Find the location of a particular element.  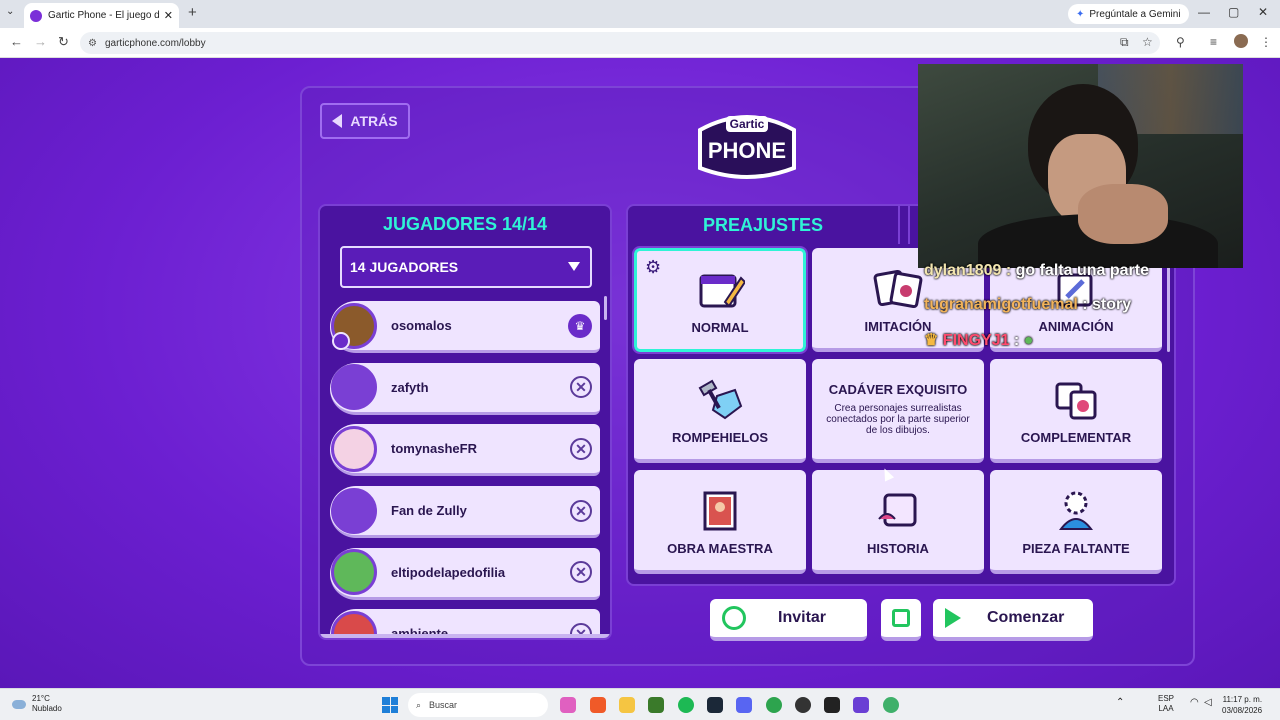

site-info-icon: ⚙ is located at coordinates (92, 43).